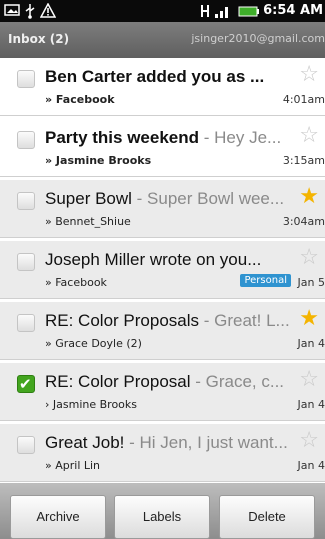 This screenshot has height=539, width=325. Describe the element at coordinates (258, 38) in the screenshot. I see `account-email: jsinger2010@gmail.com` at that location.